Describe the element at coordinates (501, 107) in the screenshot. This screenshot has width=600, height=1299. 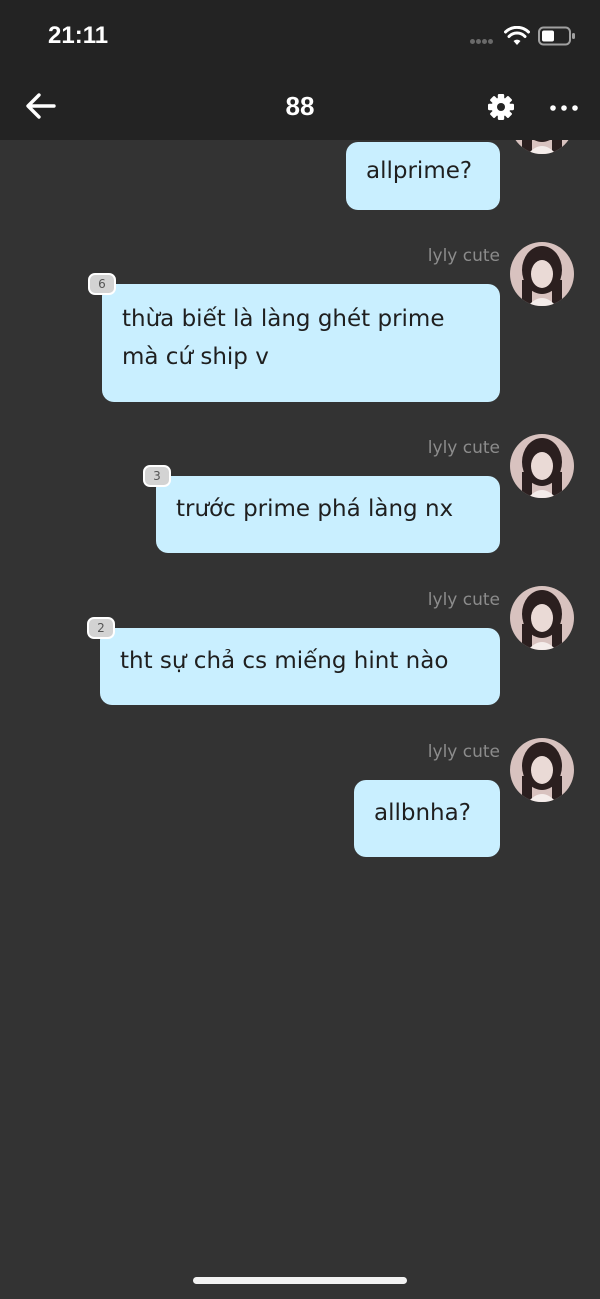
I see `gear-icon` at that location.